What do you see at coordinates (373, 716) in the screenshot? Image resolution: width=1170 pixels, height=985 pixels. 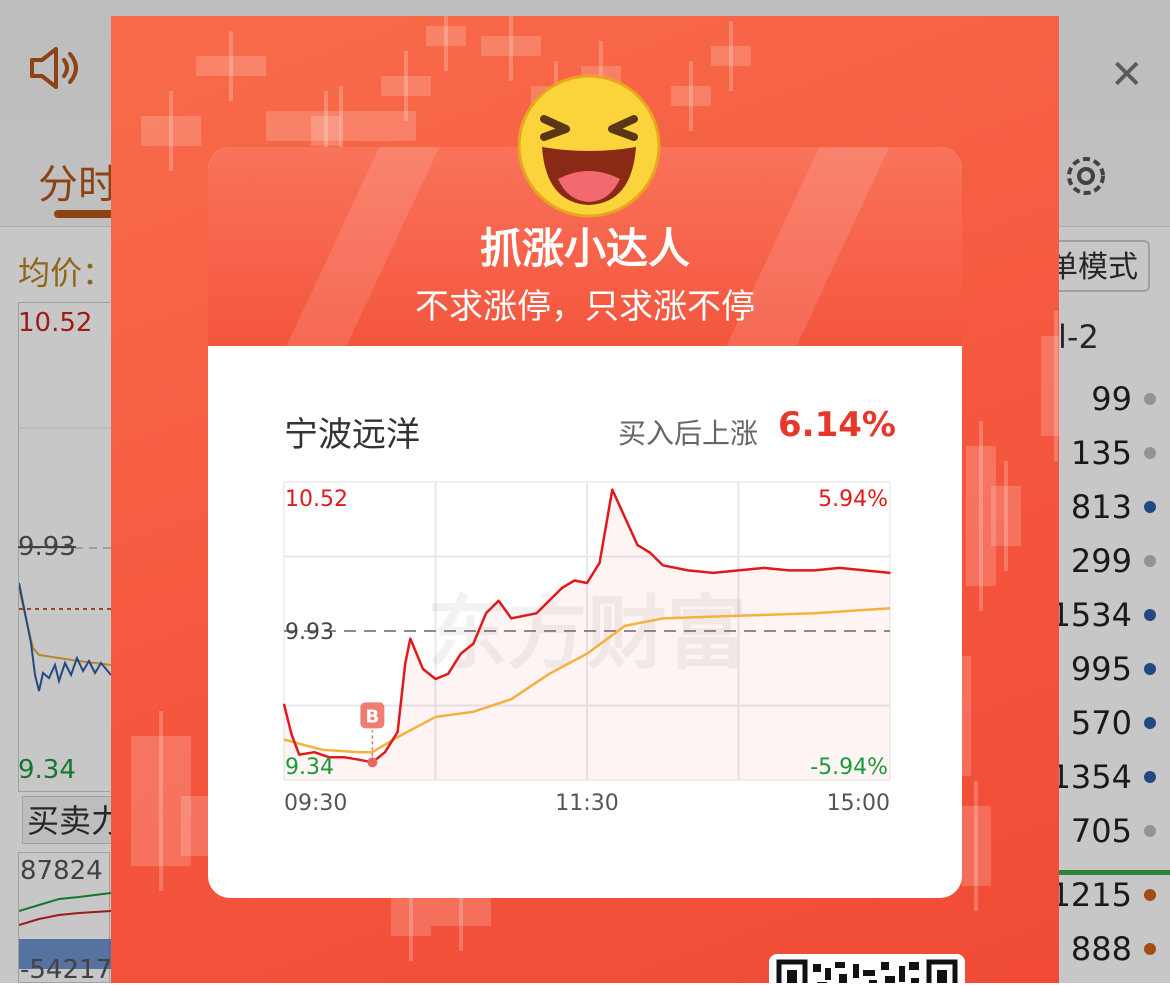 I see `buy-marker-label: B` at bounding box center [373, 716].